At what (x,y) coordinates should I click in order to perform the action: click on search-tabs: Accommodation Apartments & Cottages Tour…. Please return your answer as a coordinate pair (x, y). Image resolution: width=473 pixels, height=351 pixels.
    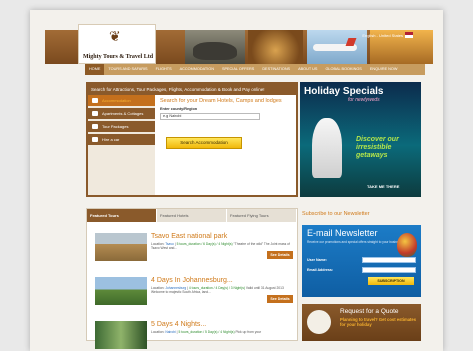
    Looking at the image, I should click on (121, 145).